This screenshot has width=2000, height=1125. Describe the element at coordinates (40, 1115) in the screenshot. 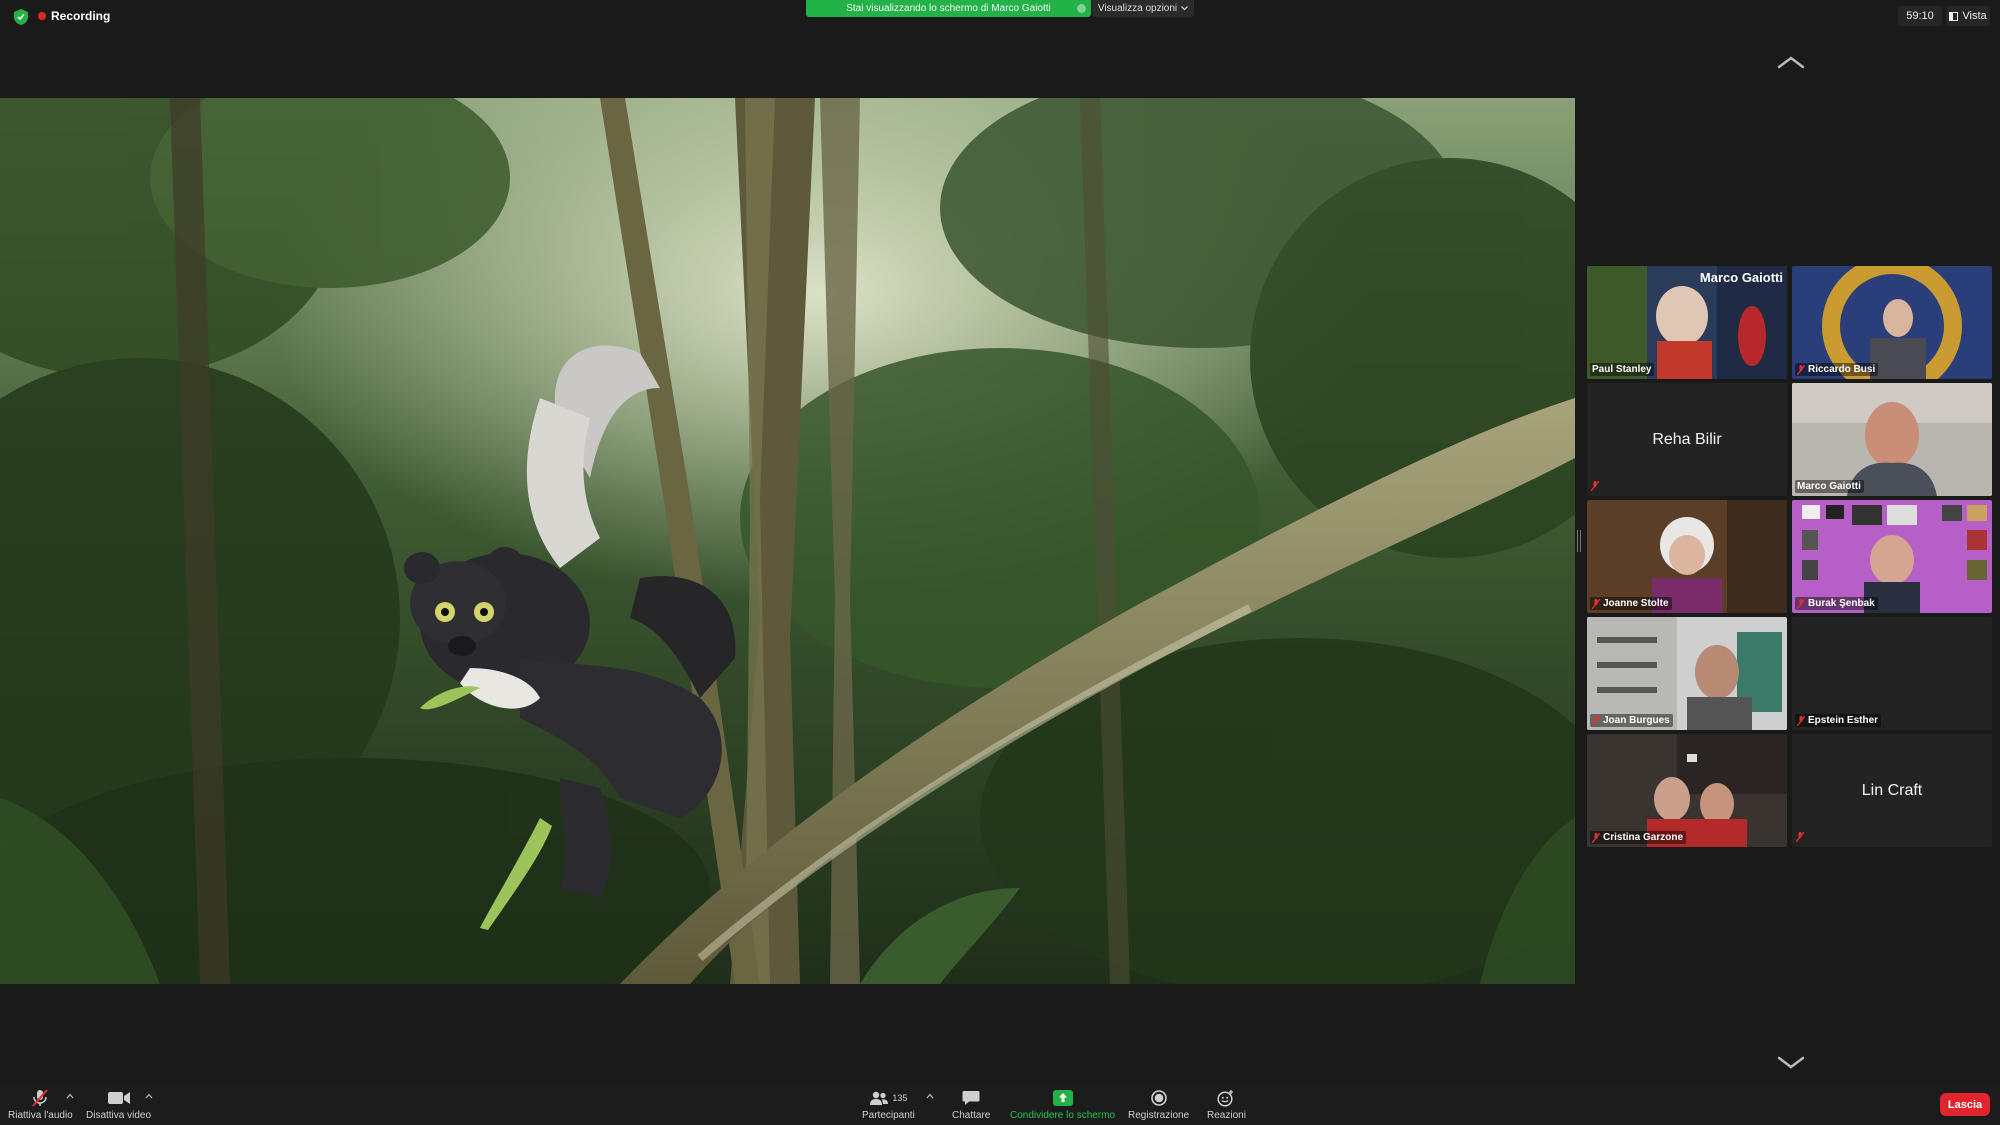

I see `unmute-audio-label: Riattiva l'audio` at that location.